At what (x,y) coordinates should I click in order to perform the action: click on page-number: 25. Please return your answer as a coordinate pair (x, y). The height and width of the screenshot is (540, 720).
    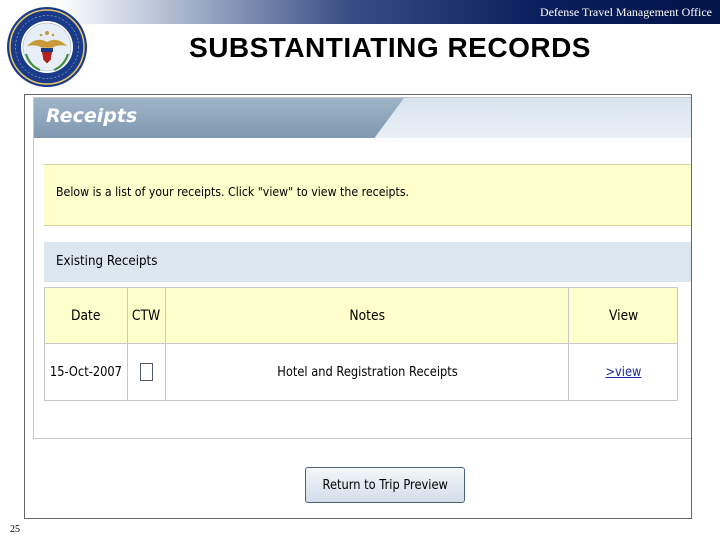
    Looking at the image, I should click on (15, 529).